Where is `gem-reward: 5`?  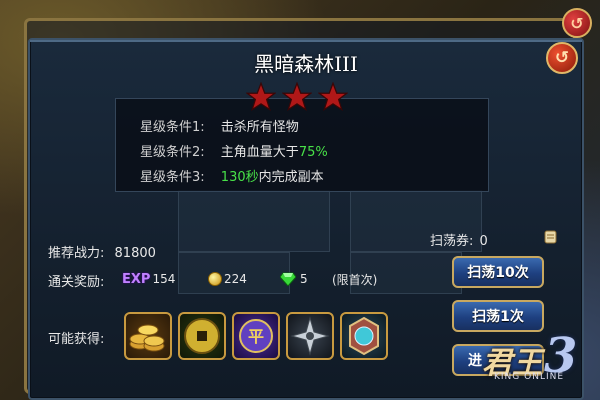 gem-reward: 5 is located at coordinates (294, 279).